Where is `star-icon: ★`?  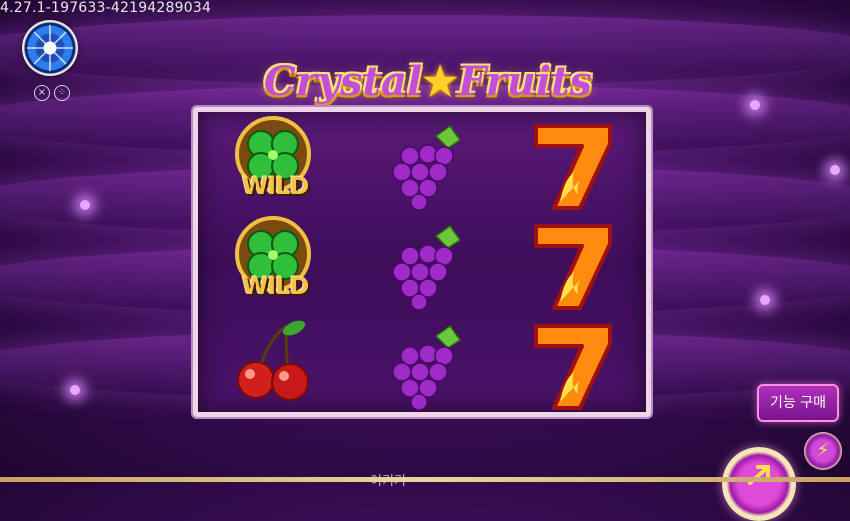 star-icon: ★ is located at coordinates (440, 81).